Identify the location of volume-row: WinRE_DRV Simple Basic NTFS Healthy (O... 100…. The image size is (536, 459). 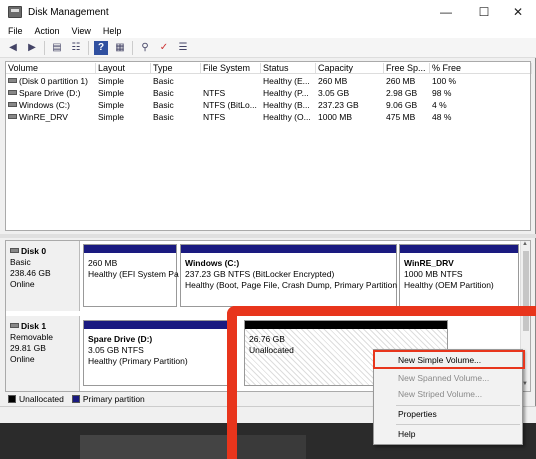
(268, 117).